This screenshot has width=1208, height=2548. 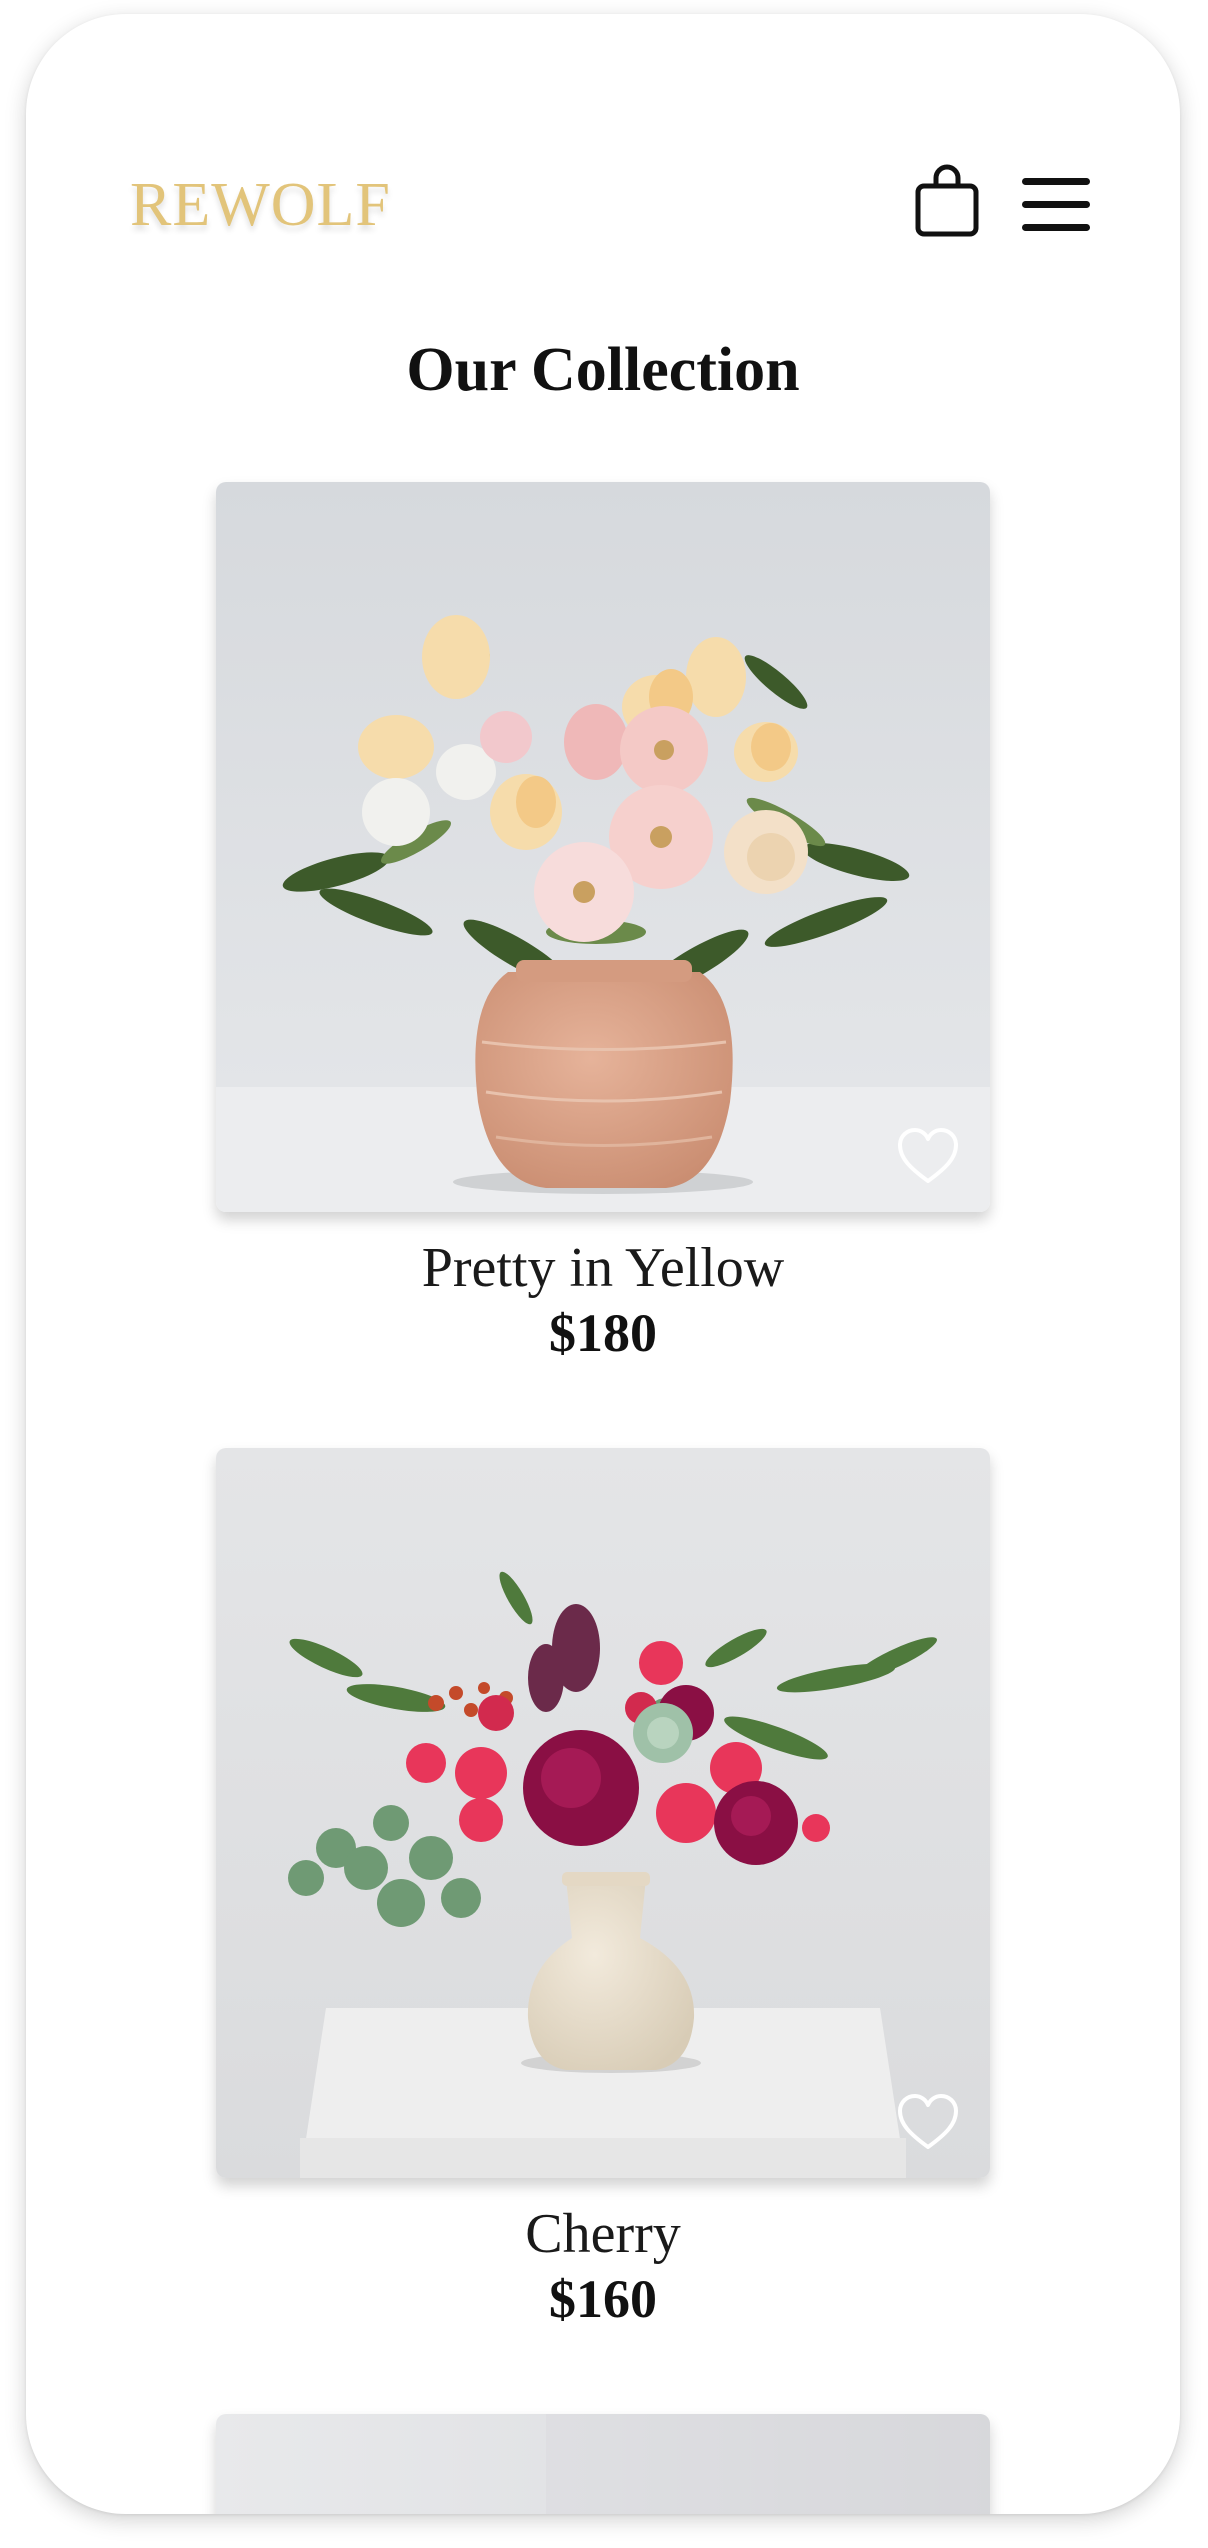 What do you see at coordinates (1056, 205) in the screenshot?
I see `hamburger-menu-icon` at bounding box center [1056, 205].